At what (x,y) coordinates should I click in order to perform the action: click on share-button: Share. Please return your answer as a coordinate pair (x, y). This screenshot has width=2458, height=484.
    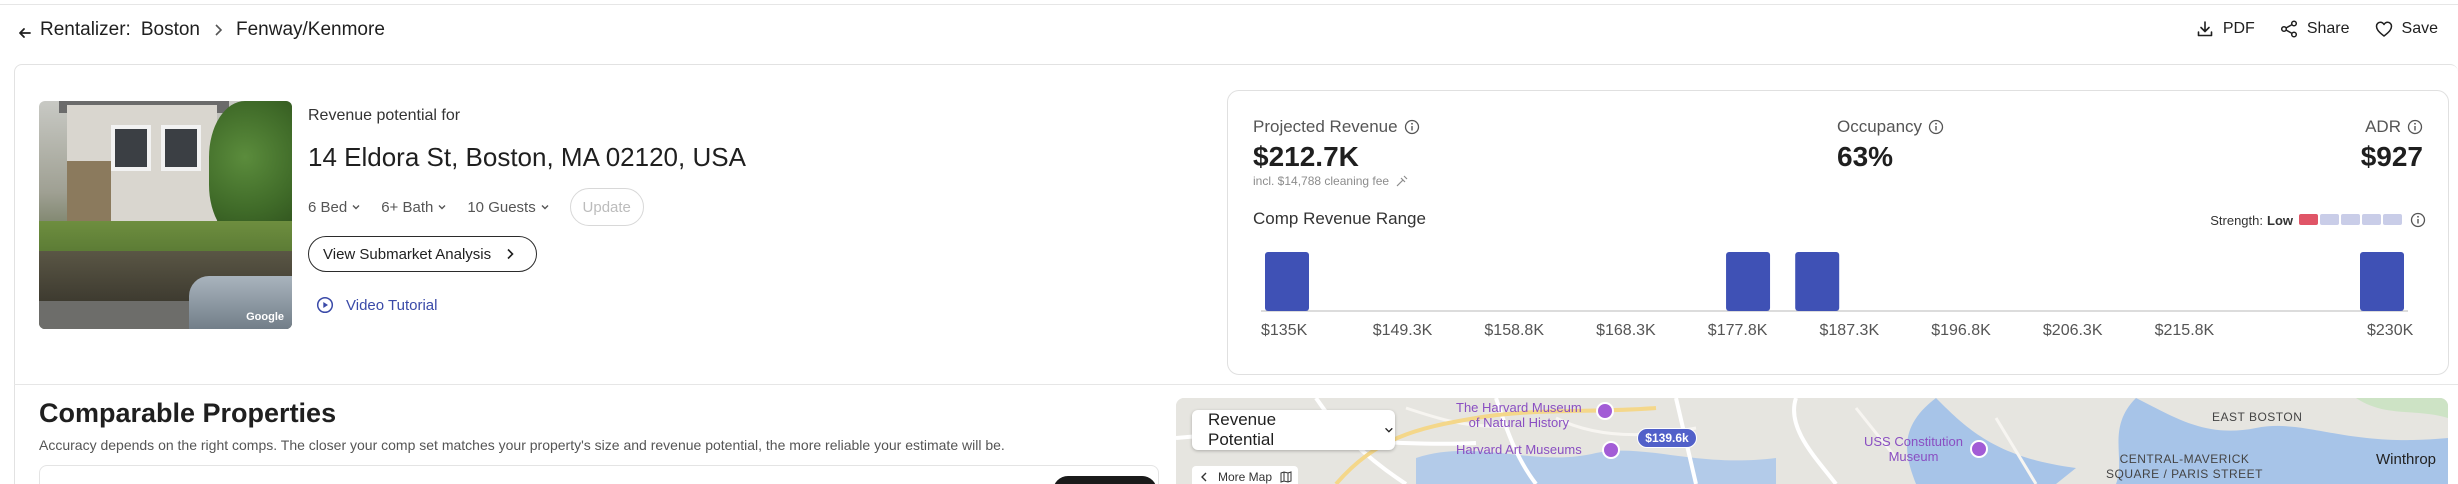
    Looking at the image, I should click on (2314, 29).